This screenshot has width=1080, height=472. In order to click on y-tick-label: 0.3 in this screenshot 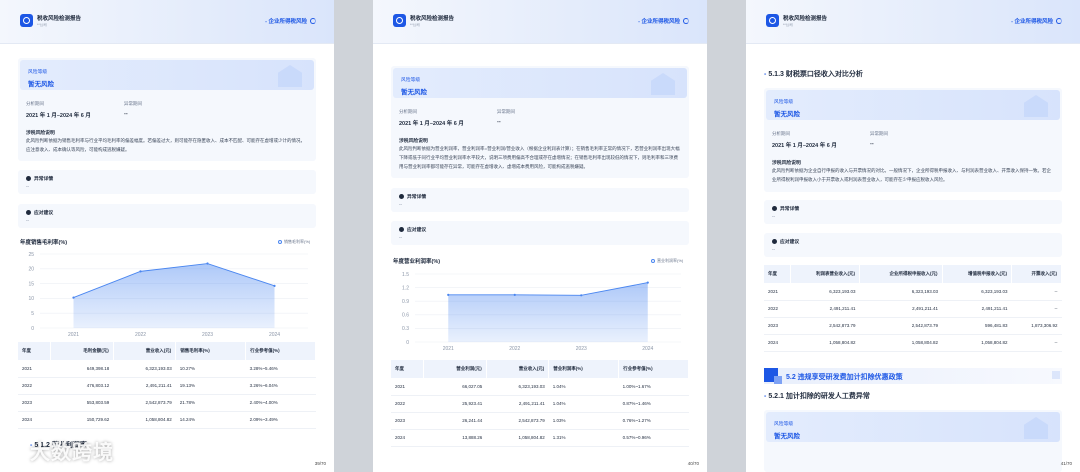, I will do `click(405, 329)`.